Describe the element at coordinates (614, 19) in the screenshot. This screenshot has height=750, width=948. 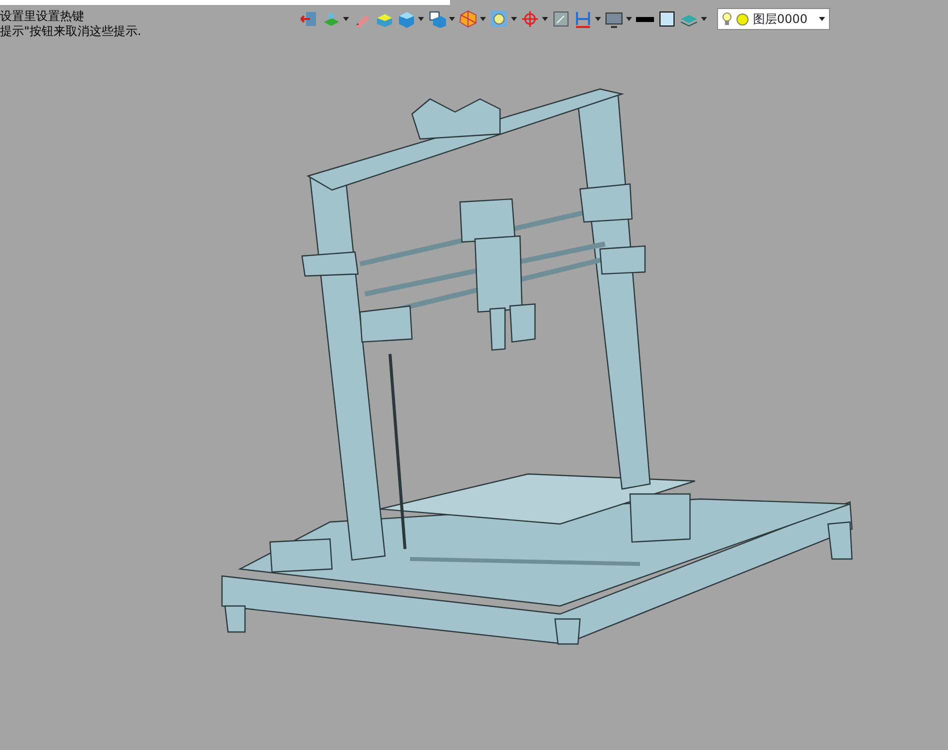
I see `monitor-icon` at that location.